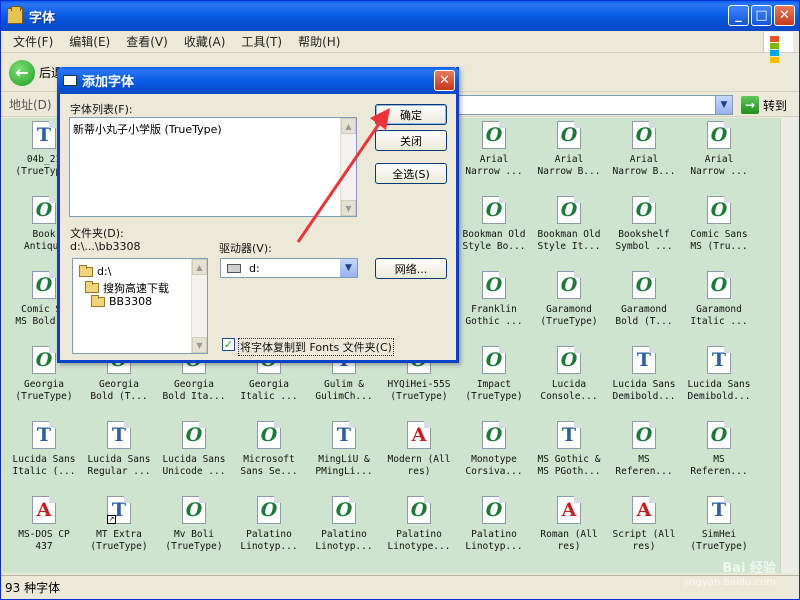 The height and width of the screenshot is (600, 800). What do you see at coordinates (778, 47) in the screenshot?
I see `windows-logo-icon` at bounding box center [778, 47].